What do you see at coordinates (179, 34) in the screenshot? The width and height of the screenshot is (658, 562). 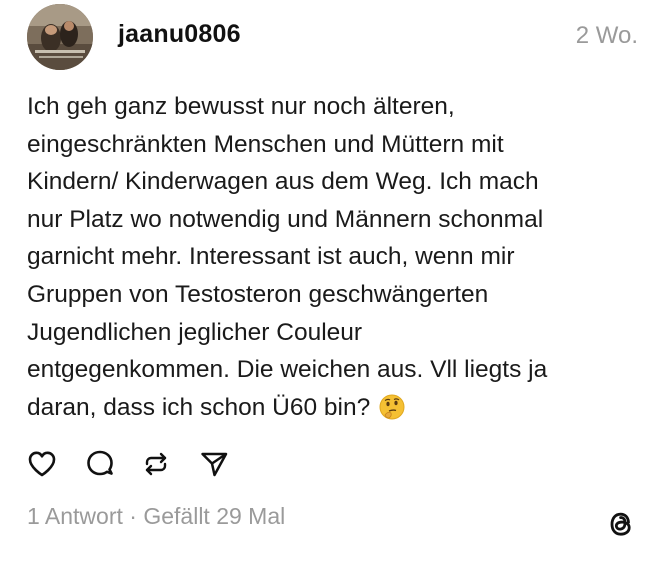 I see `username: jaanu0806` at bounding box center [179, 34].